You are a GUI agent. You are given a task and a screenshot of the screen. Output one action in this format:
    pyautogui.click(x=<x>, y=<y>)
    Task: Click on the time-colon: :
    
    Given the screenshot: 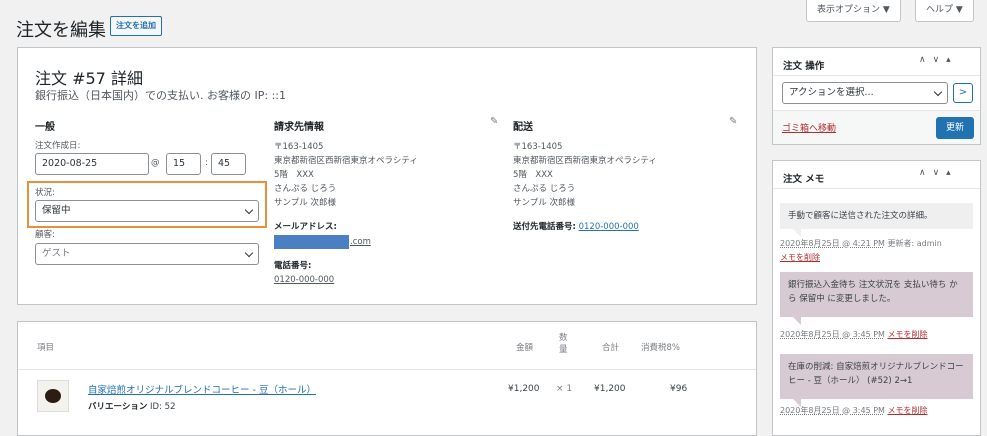 What is the action you would take?
    pyautogui.click(x=206, y=163)
    